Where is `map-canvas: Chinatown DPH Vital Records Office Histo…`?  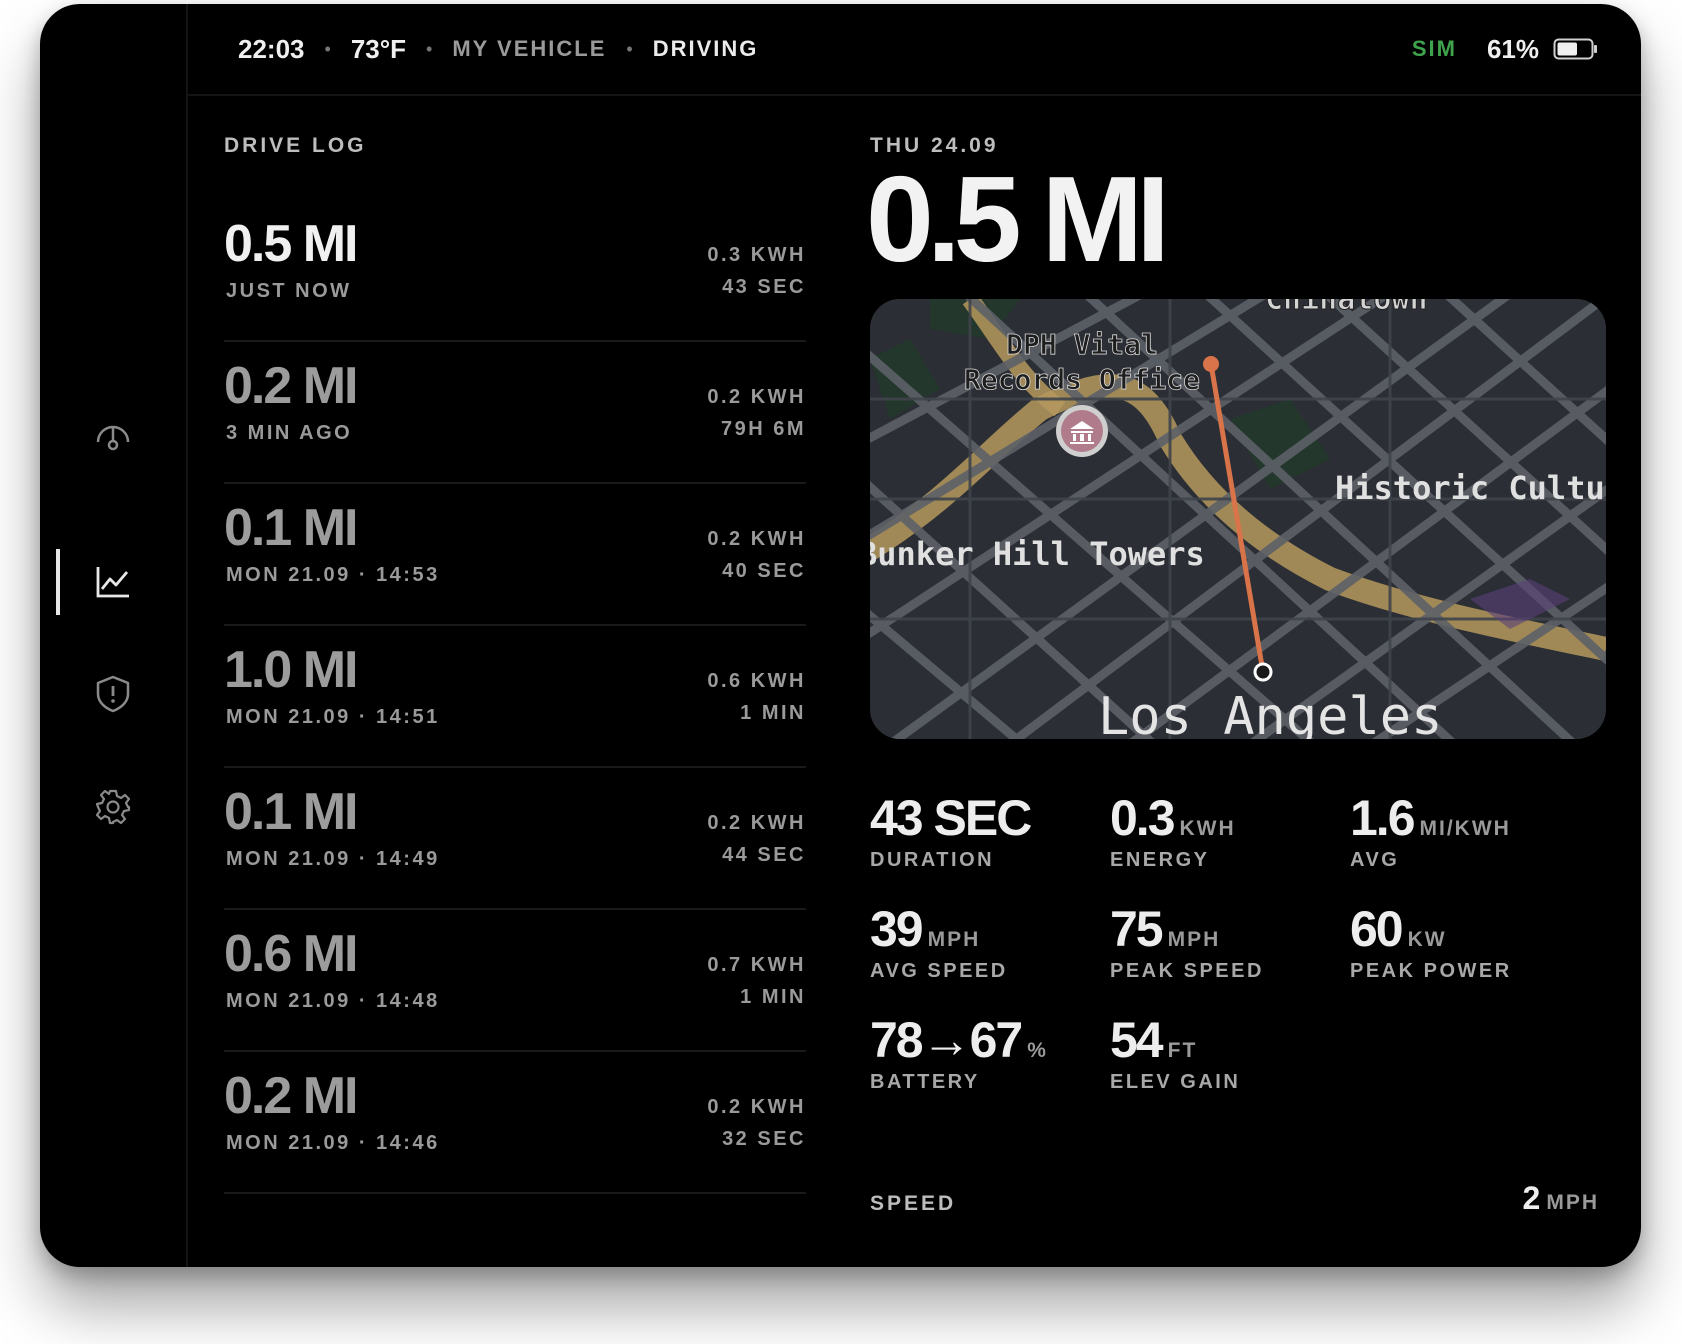 map-canvas: Chinatown DPH Vital Records Office Histo… is located at coordinates (1238, 519).